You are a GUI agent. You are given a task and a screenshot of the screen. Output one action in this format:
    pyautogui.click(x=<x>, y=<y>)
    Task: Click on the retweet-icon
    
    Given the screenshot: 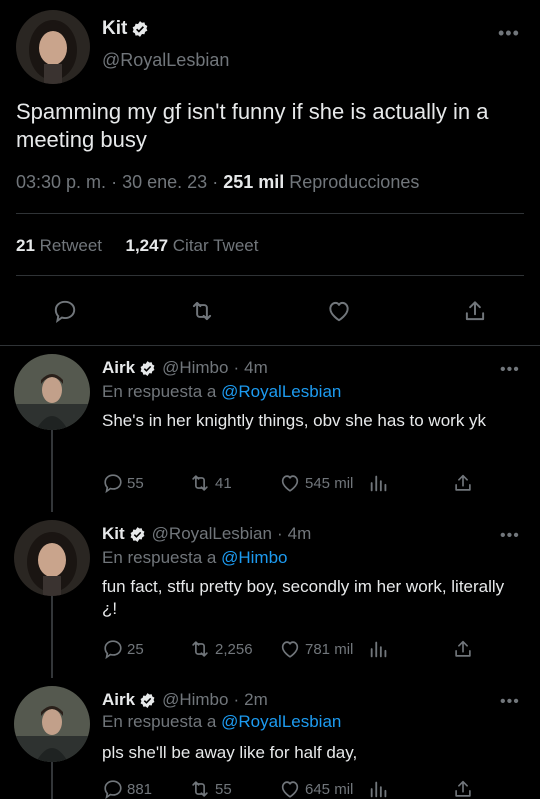 What is the action you would take?
    pyautogui.click(x=202, y=311)
    